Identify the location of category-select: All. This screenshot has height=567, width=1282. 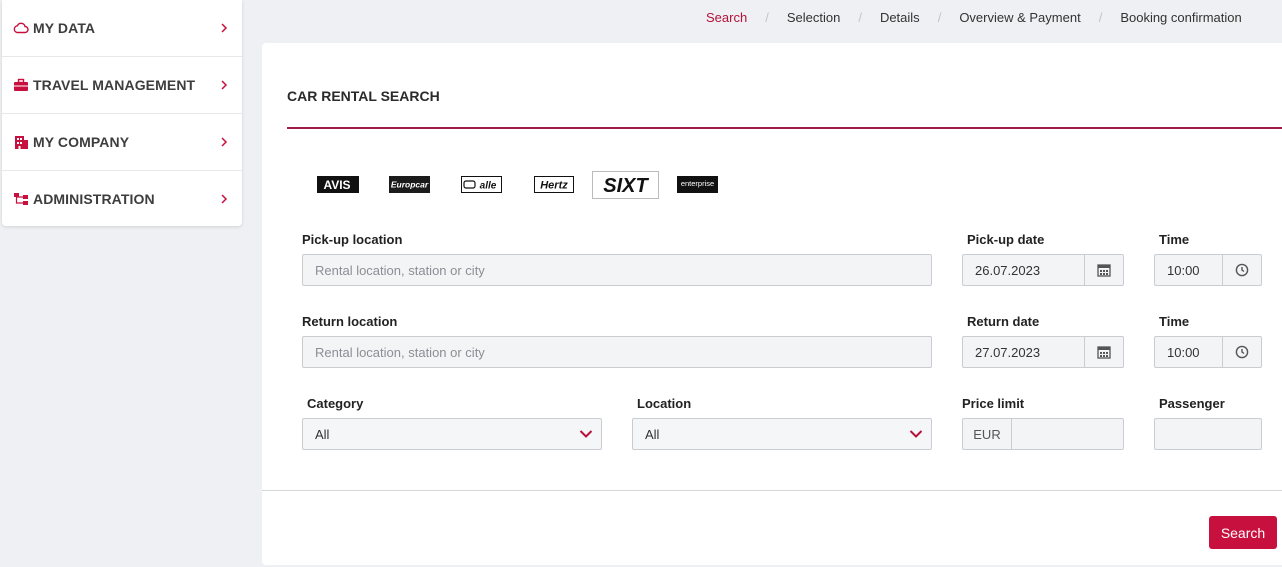
(452, 434).